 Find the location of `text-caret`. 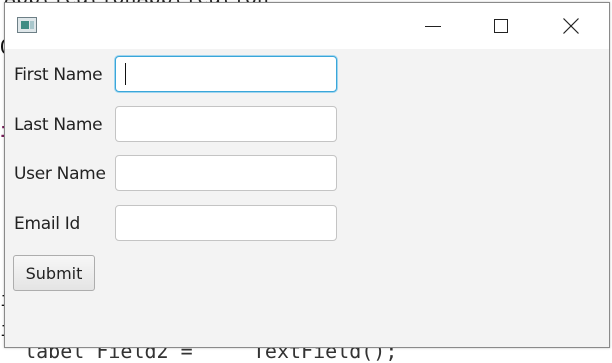

text-caret is located at coordinates (125, 74).